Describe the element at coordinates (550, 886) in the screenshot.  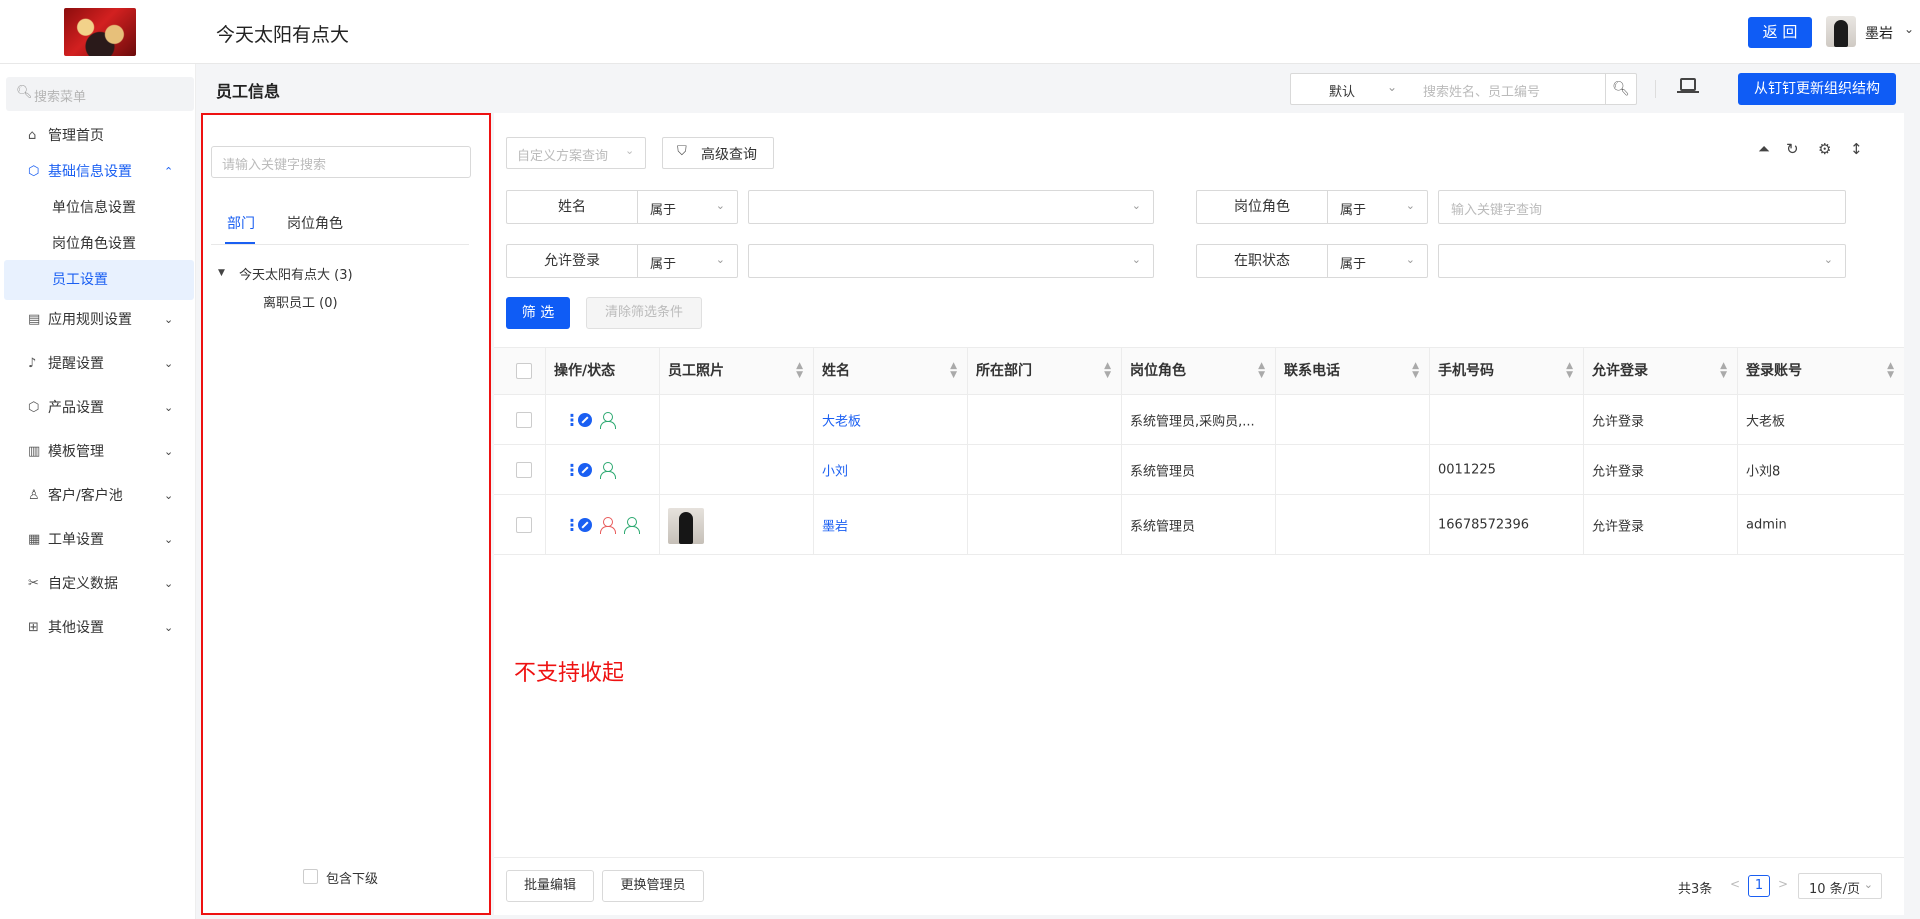
I see `batch-edit-button: 批量编辑` at that location.